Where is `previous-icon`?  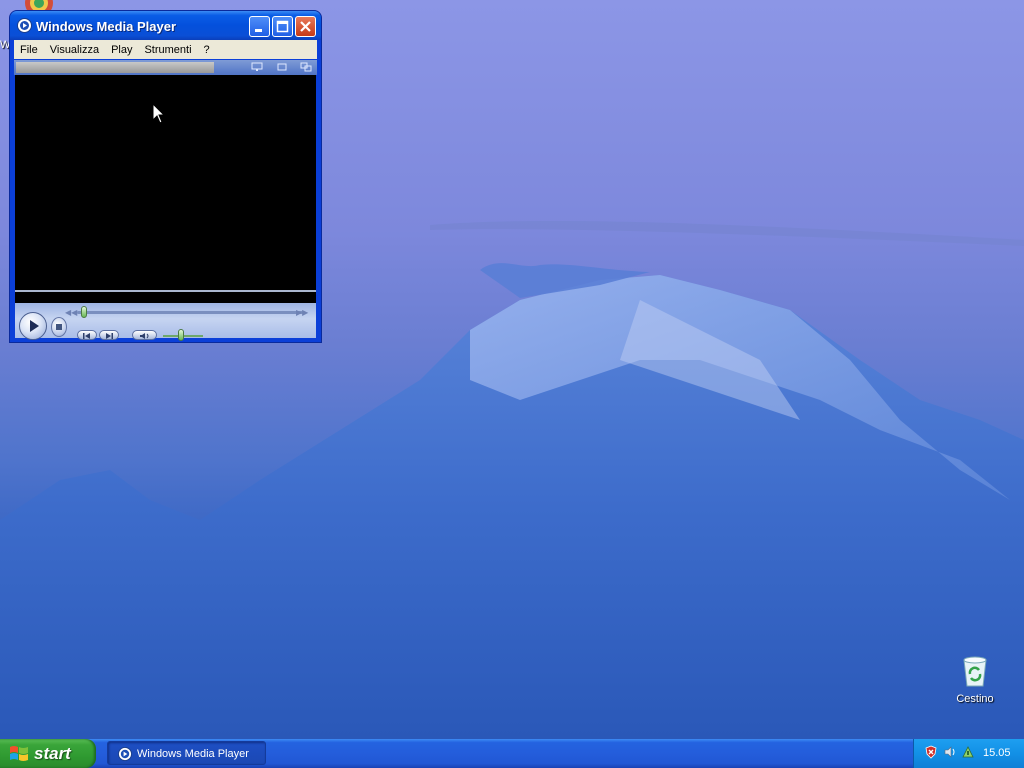 previous-icon is located at coordinates (86, 336).